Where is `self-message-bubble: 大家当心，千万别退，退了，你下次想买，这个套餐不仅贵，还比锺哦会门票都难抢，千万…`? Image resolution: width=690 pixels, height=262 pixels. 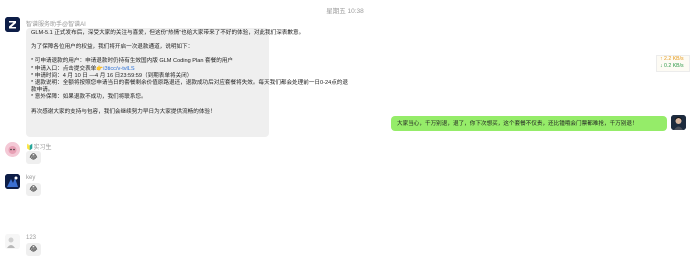
self-message-bubble: 大家当心，千万别退，退了，你下次想买，这个套餐不仅贵，还比锺哦会门票都难抢，千万… is located at coordinates (529, 123).